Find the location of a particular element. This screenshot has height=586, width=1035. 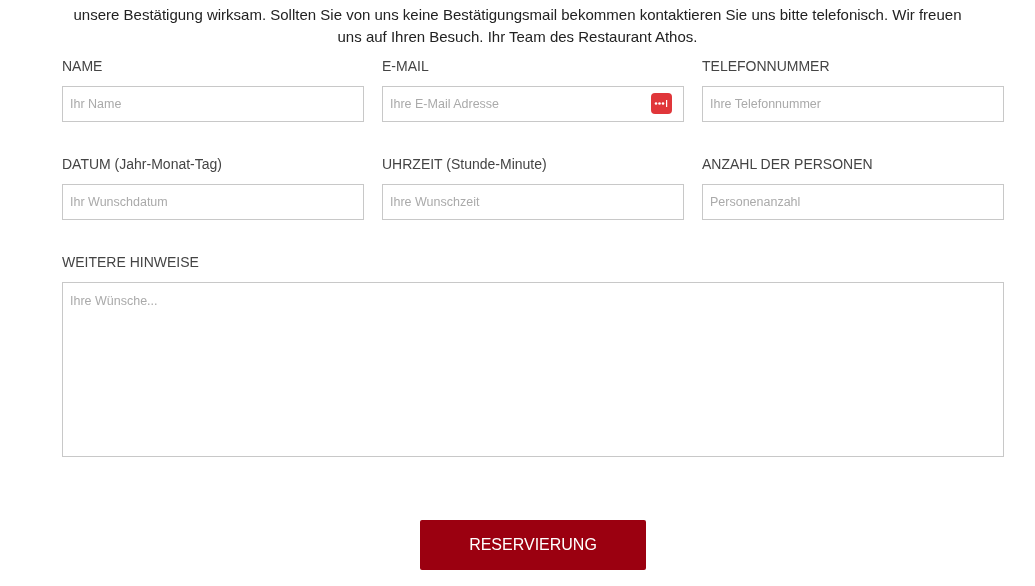

reservation-button: RESERVIERUNG is located at coordinates (533, 545).